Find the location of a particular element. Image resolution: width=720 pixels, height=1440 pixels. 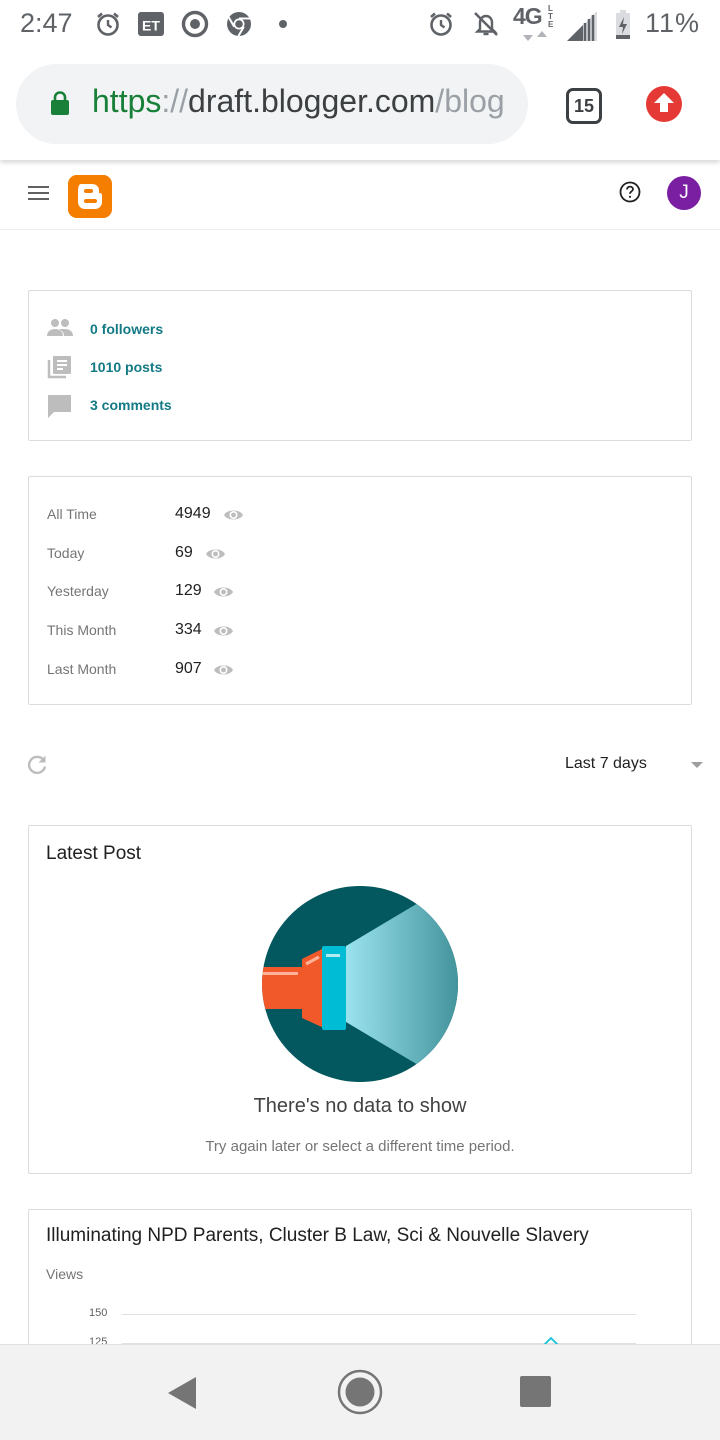

battery-percent: 11% is located at coordinates (672, 23).